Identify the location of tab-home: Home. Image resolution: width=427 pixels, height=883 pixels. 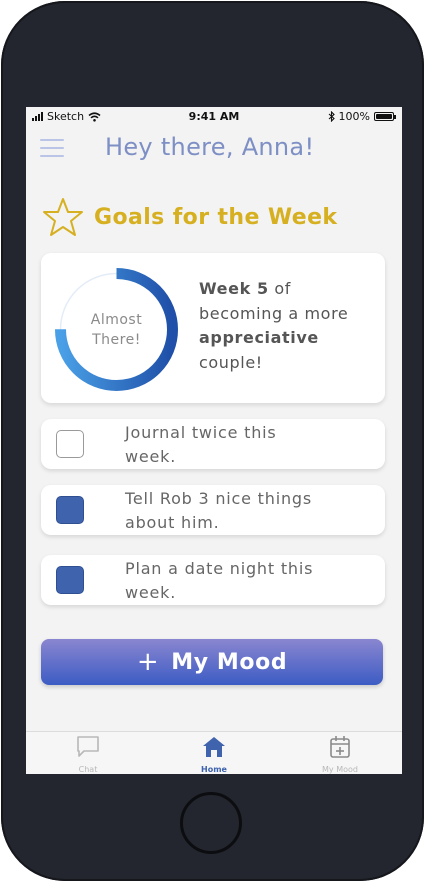
(214, 754).